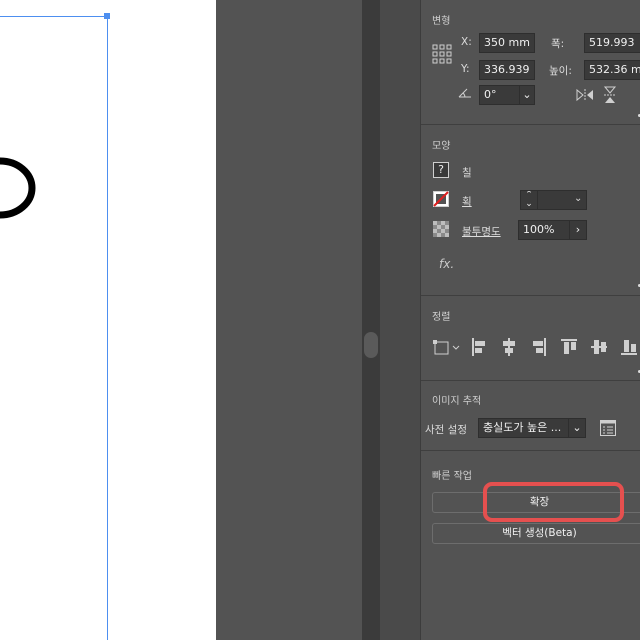  What do you see at coordinates (612, 43) in the screenshot?
I see `width-field: 519.993` at bounding box center [612, 43].